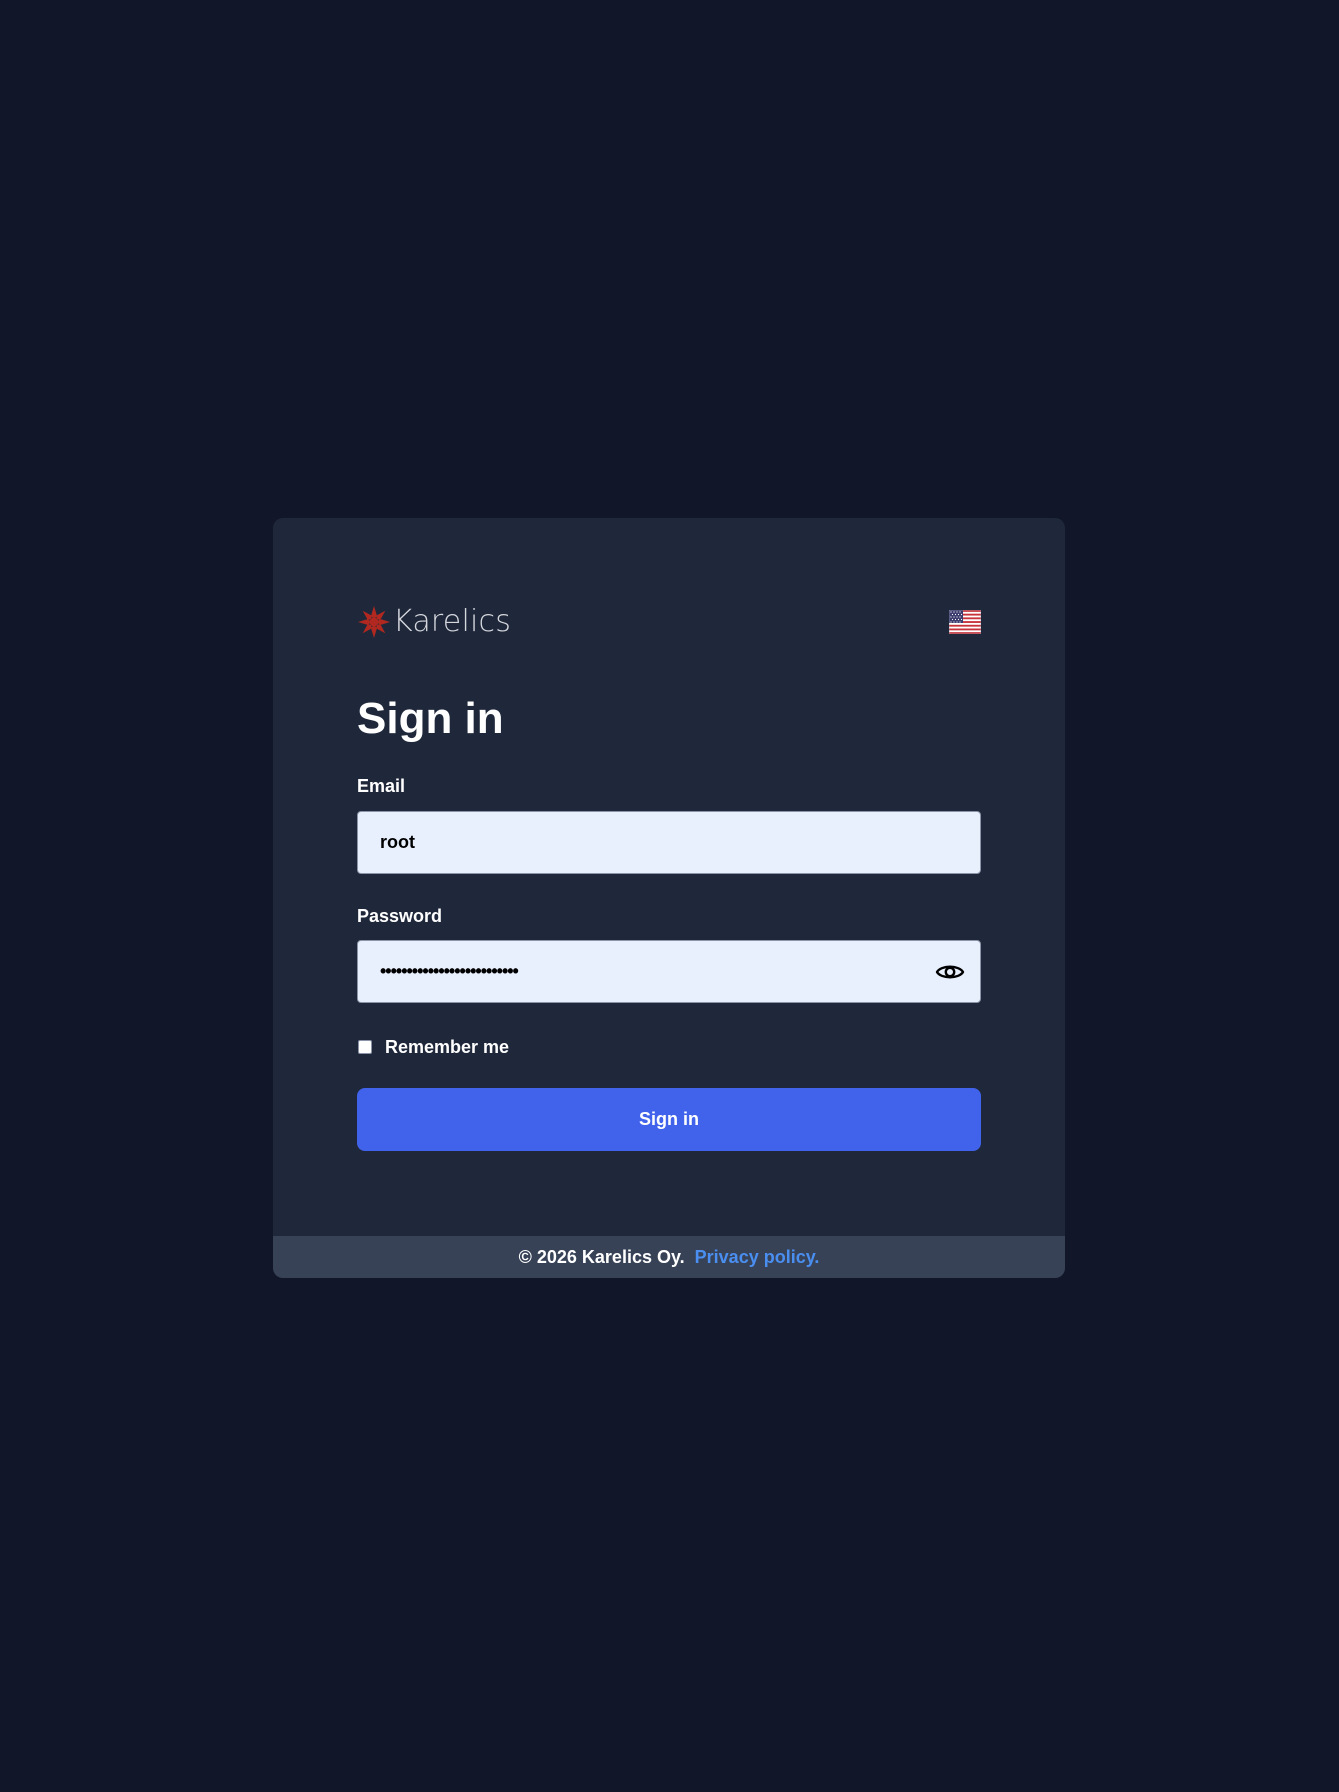 The width and height of the screenshot is (1339, 1792). I want to click on remember-me-checkbox, so click(365, 1047).